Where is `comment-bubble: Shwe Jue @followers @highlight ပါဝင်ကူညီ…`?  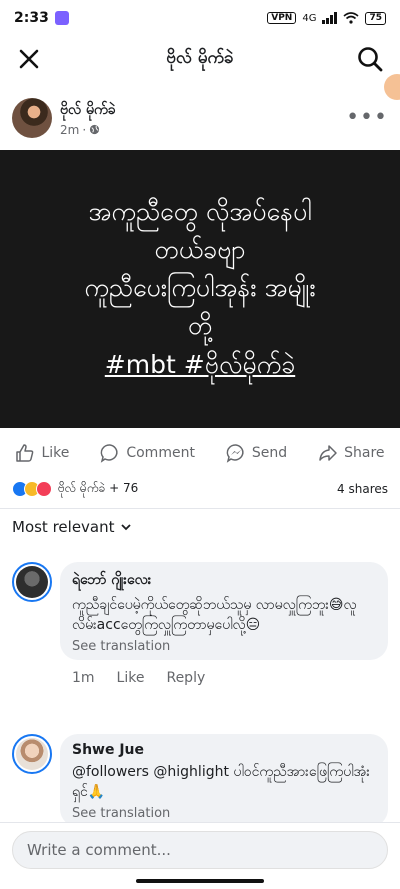
comment-bubble: Shwe Jue @followers @highlight ပါဝင်ကူညီ… is located at coordinates (224, 780).